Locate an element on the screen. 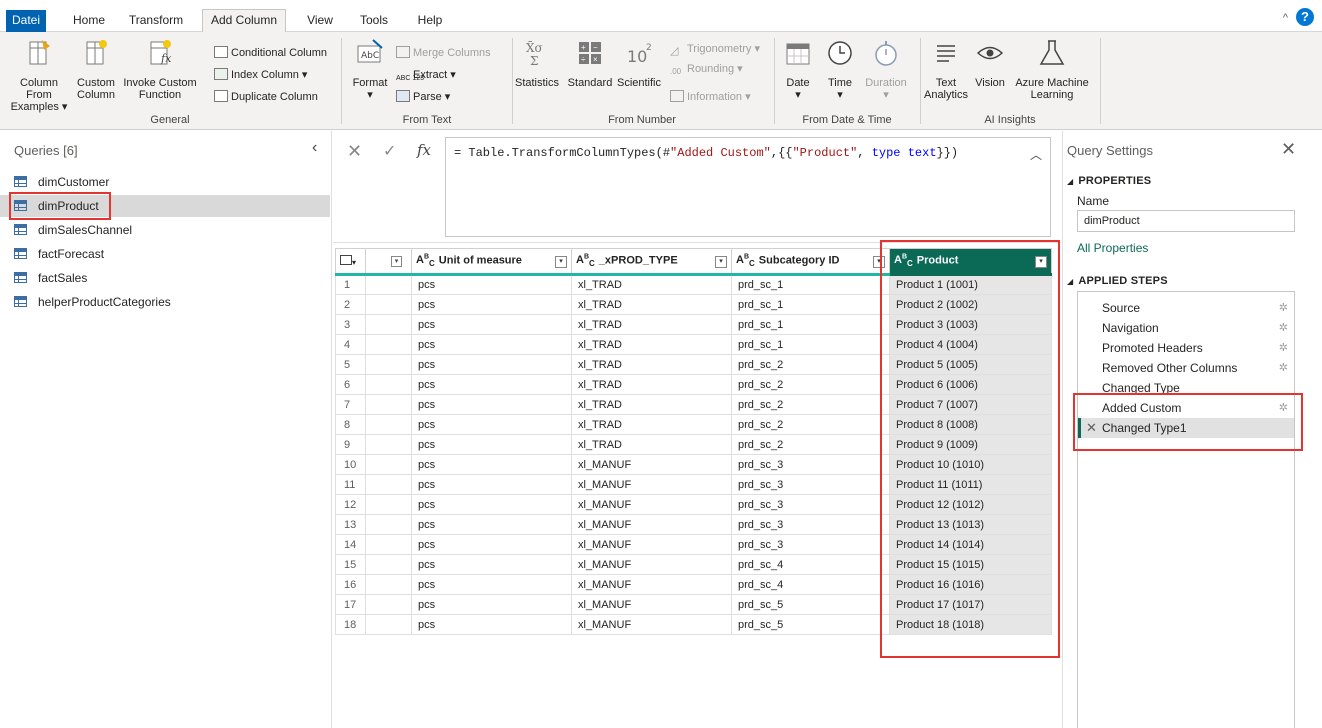 The height and width of the screenshot is (728, 1322). row-number: 5 is located at coordinates (350, 364).